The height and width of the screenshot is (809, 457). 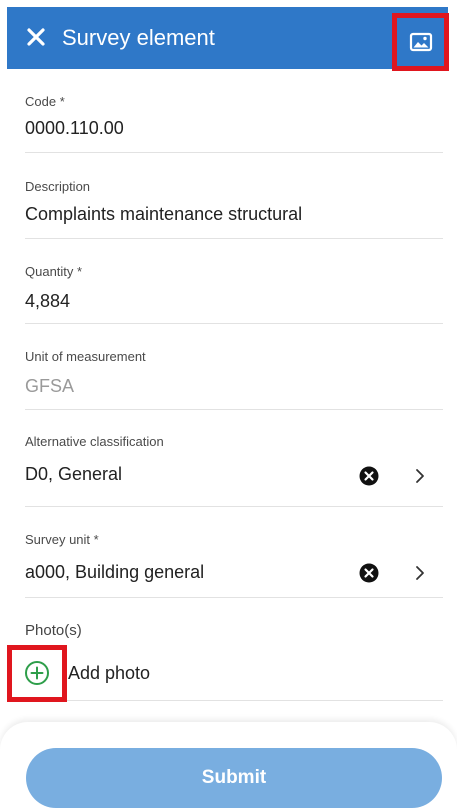 What do you see at coordinates (115, 572) in the screenshot?
I see `survey-unit-value: a000, Building general` at bounding box center [115, 572].